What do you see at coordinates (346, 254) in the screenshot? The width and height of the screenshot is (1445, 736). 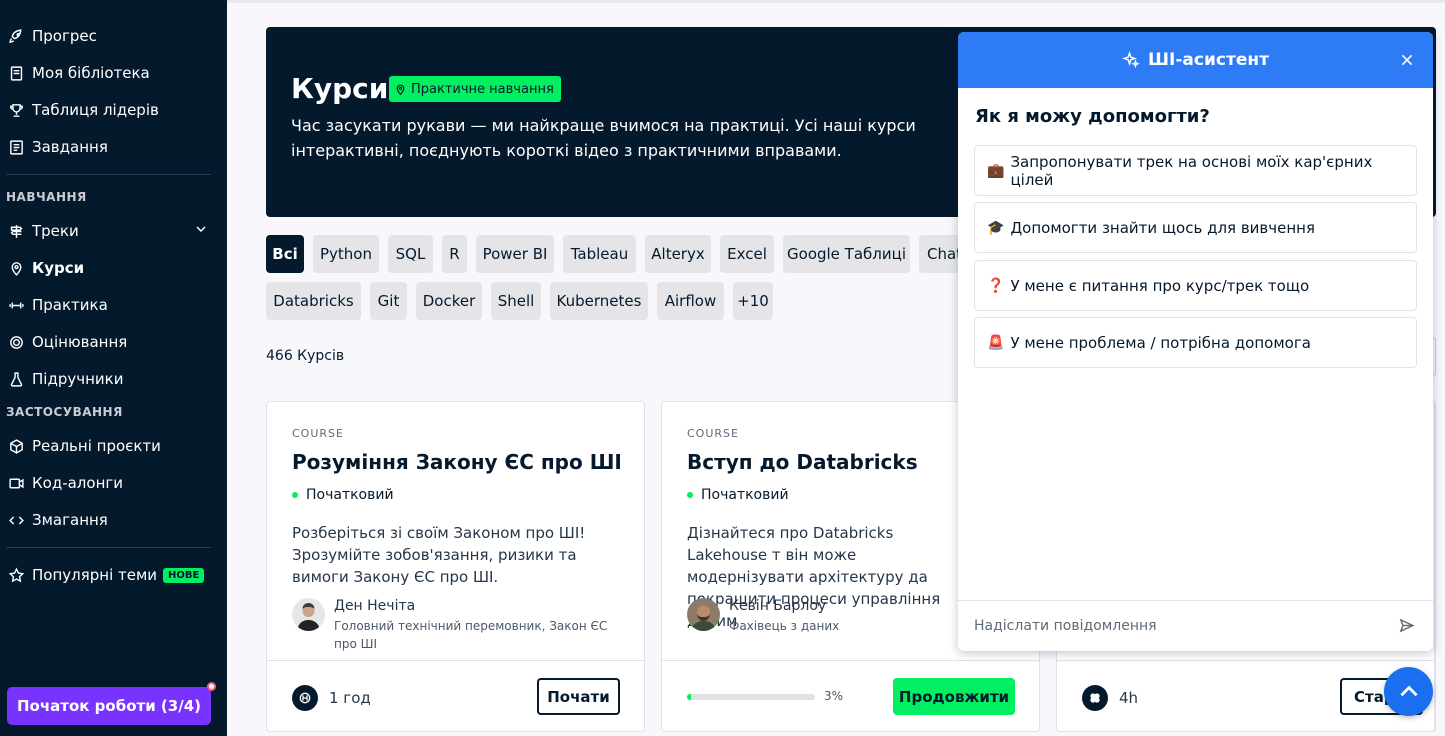 I see `filter-chip-python: Python` at bounding box center [346, 254].